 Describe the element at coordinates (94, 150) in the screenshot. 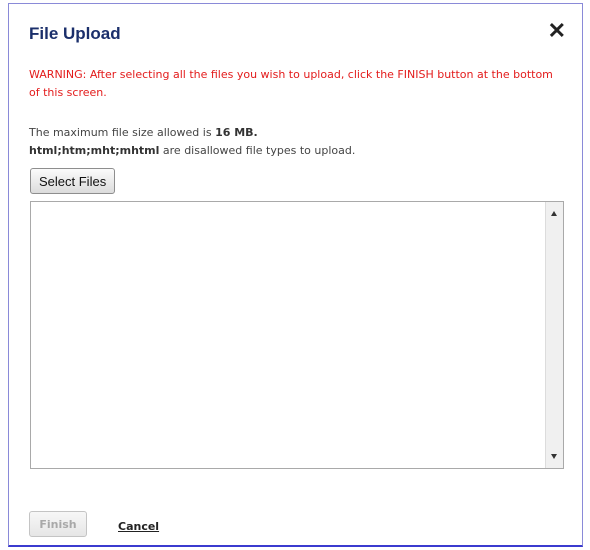

I see `disallowed-types: html;htm;mht;mhtml` at that location.